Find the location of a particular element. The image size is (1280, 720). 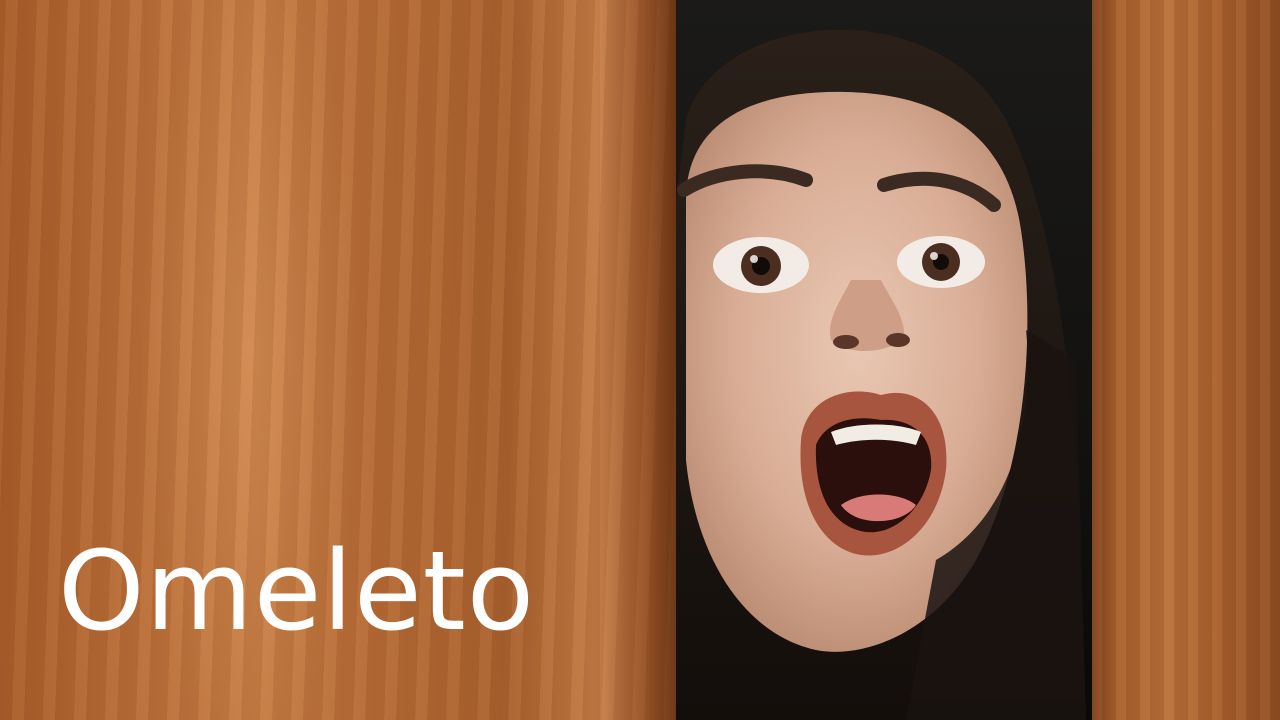

door-left-edge-shadow is located at coordinates (638, 360).